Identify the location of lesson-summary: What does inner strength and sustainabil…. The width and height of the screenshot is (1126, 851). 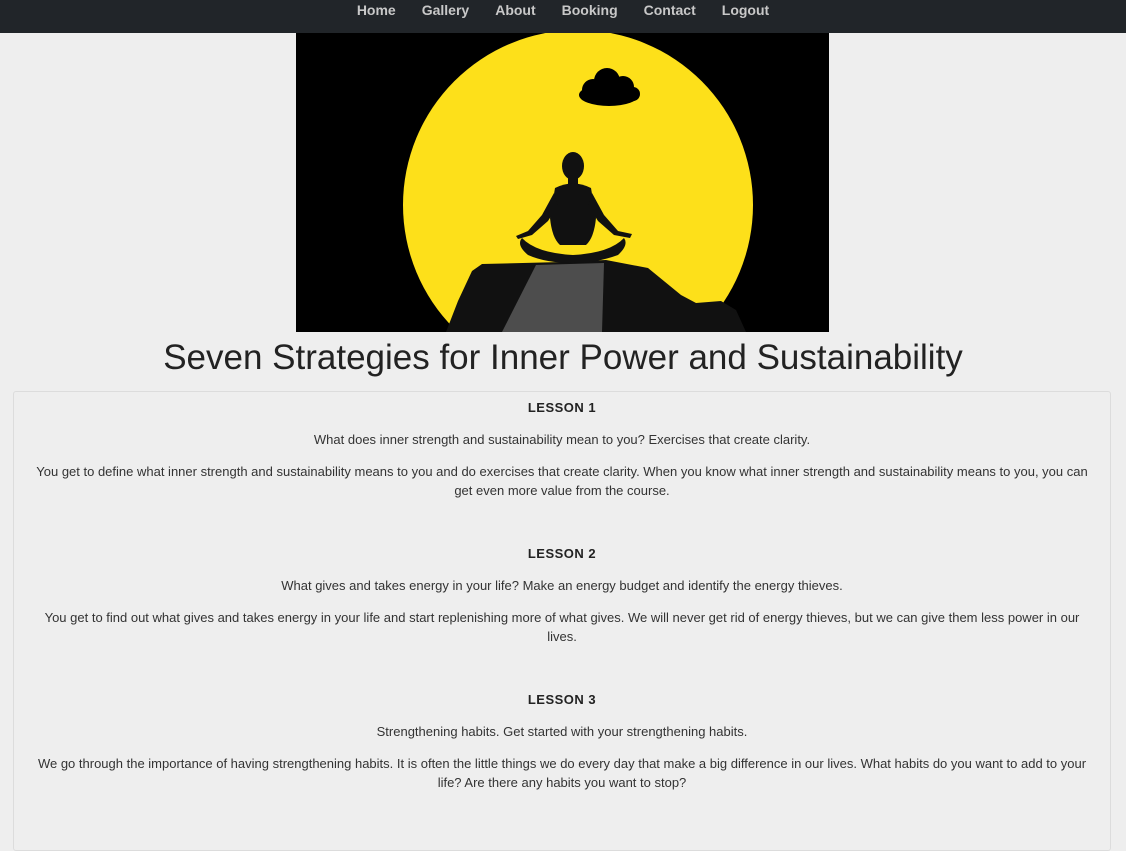
(562, 439).